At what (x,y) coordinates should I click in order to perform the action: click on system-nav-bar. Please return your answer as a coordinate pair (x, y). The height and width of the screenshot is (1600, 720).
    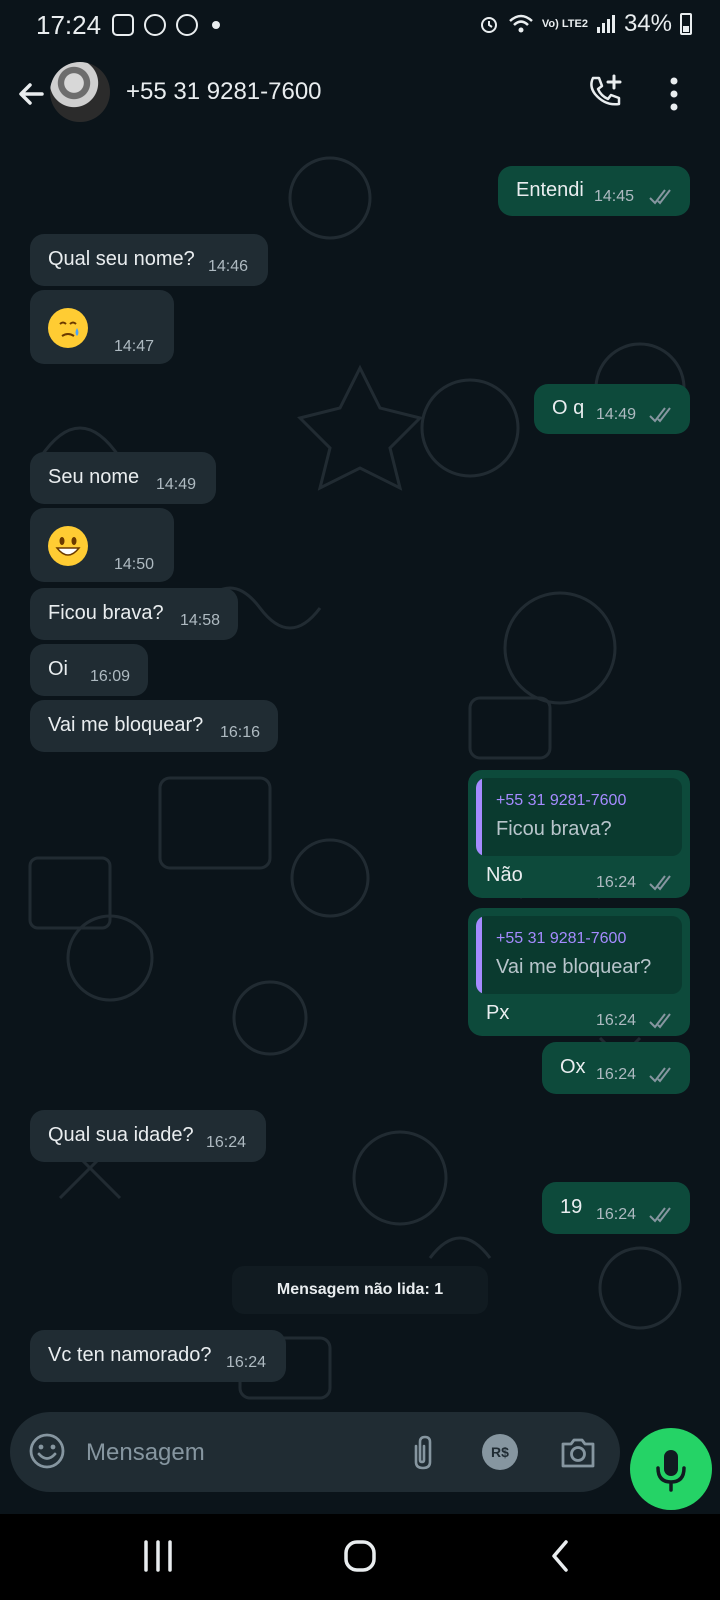
    Looking at the image, I should click on (360, 1557).